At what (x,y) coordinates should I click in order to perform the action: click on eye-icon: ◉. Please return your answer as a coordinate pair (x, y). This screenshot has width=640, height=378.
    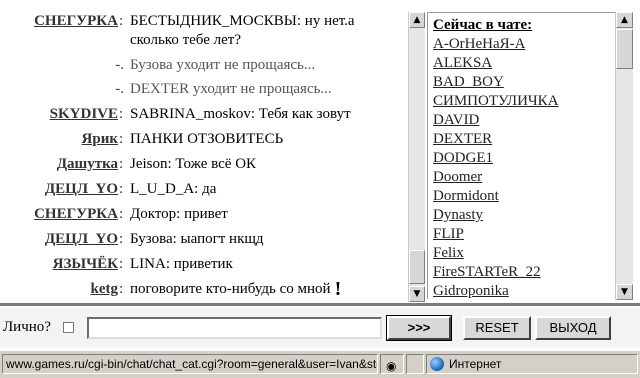
    Looking at the image, I should click on (391, 366).